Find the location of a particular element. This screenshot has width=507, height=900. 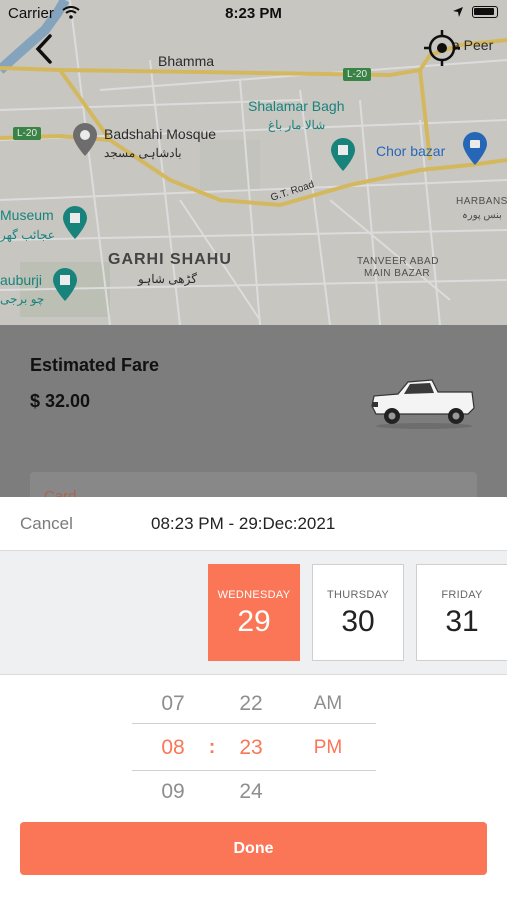

day-card-friday: FRIDAY 31 is located at coordinates (461, 612).